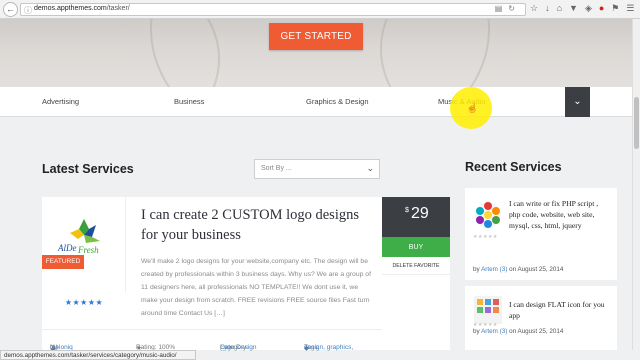 This screenshot has height=360, width=640. Describe the element at coordinates (337, 101) in the screenshot. I see `category-graphics-design: Graphics & Design` at that location.